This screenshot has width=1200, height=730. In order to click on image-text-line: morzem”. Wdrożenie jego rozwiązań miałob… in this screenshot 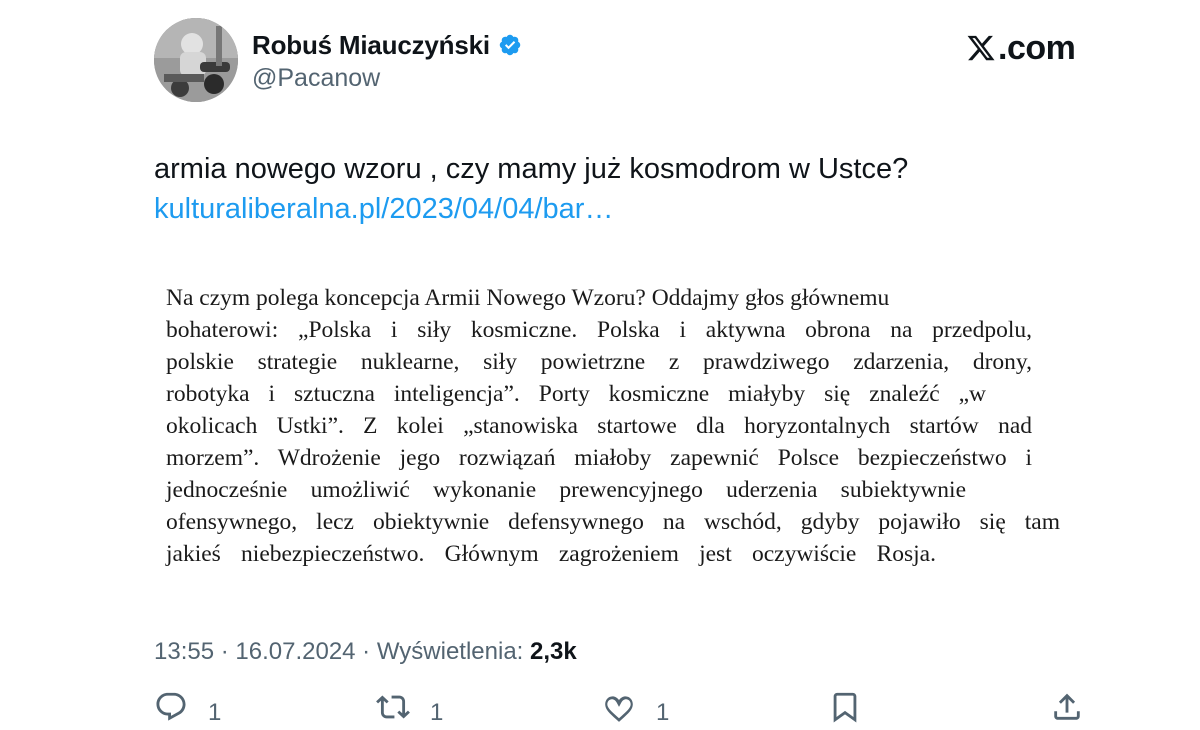, I will do `click(599, 458)`.